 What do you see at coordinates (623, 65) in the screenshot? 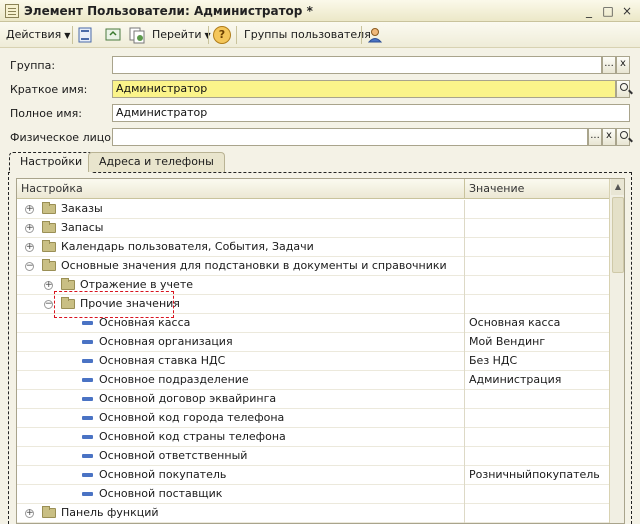
I see `group-clear-button: x` at bounding box center [623, 65].